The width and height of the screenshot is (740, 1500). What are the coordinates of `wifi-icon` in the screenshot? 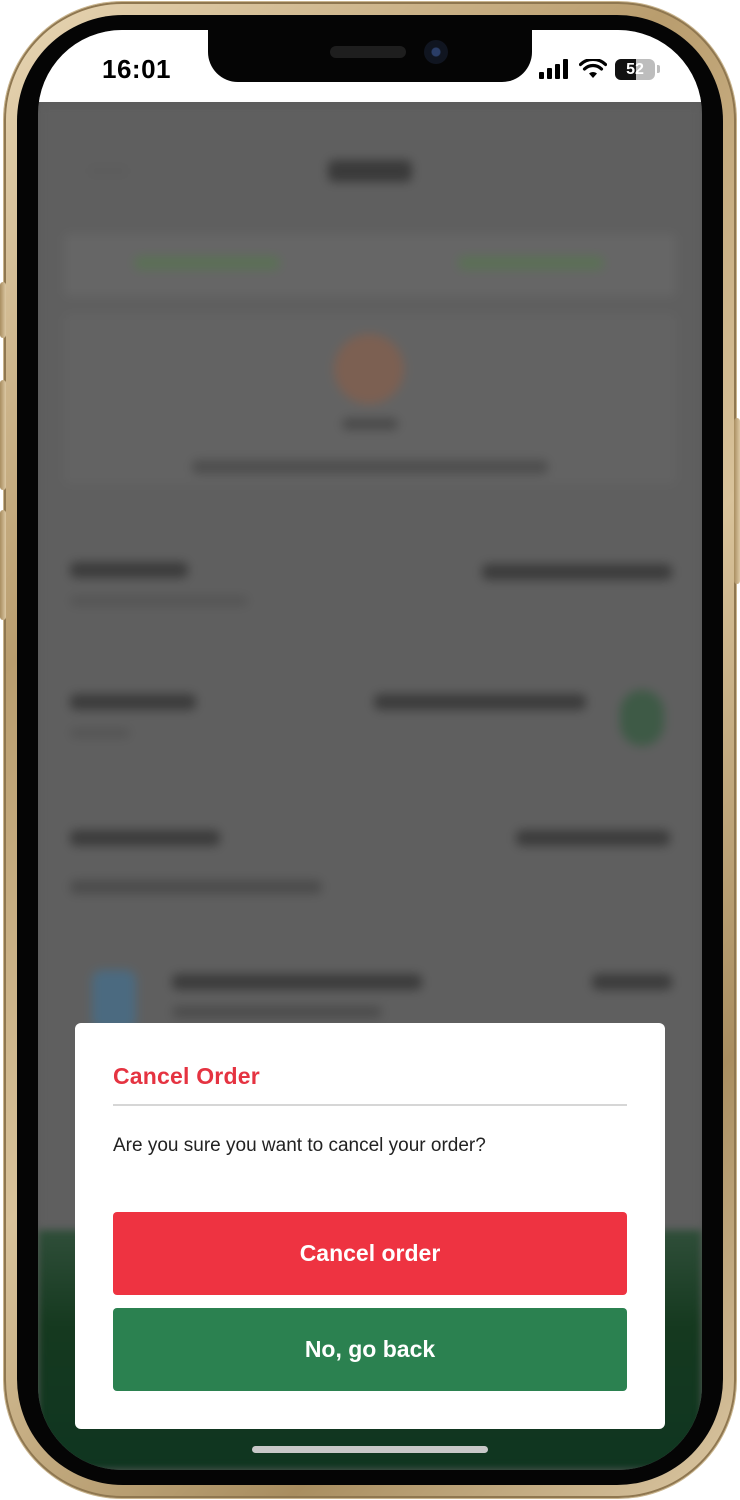 It's located at (593, 68).